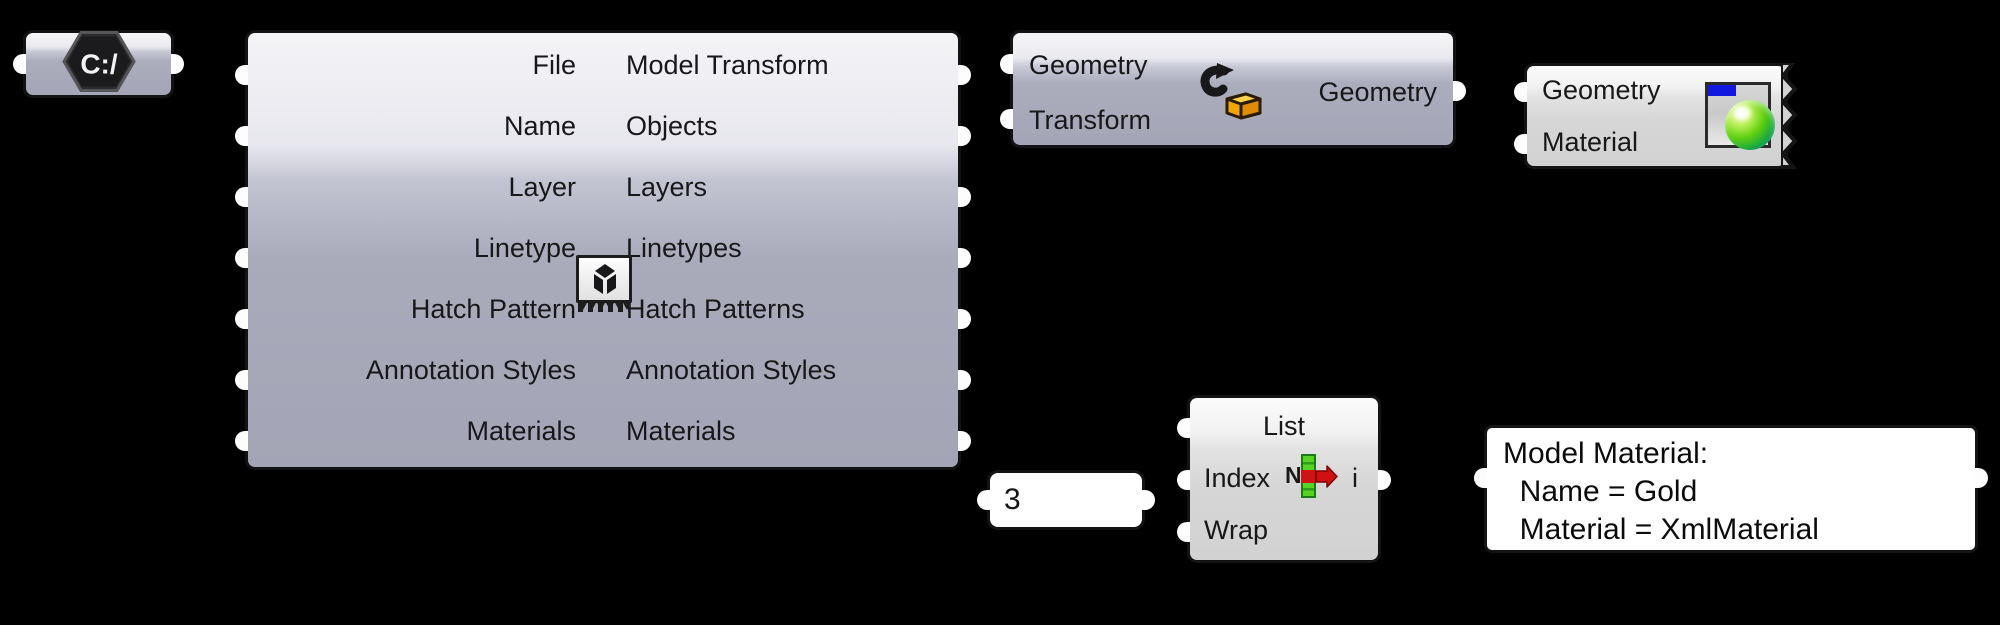 The height and width of the screenshot is (625, 2000). Describe the element at coordinates (1520, 92) in the screenshot. I see `material-input-port-geometry` at that location.